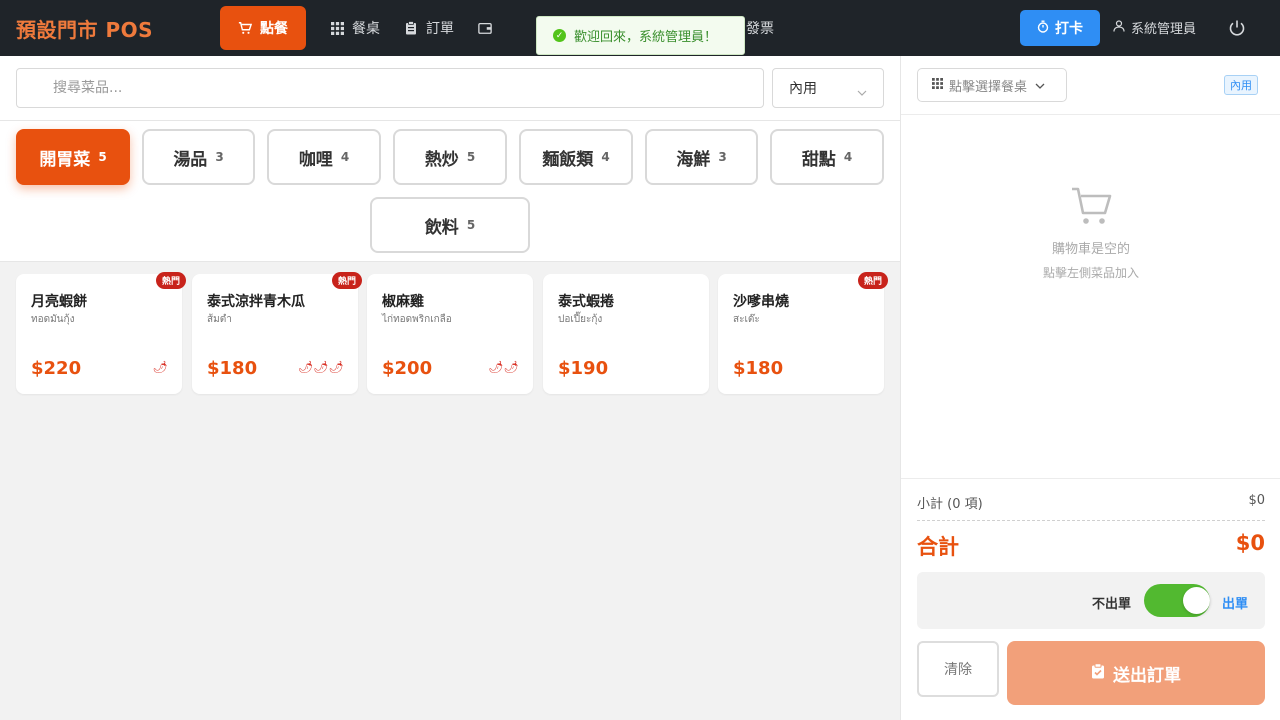 The width and height of the screenshot is (1280, 720). What do you see at coordinates (256, 302) in the screenshot?
I see `dish-name: 泰式涼拌青木瓜` at bounding box center [256, 302].